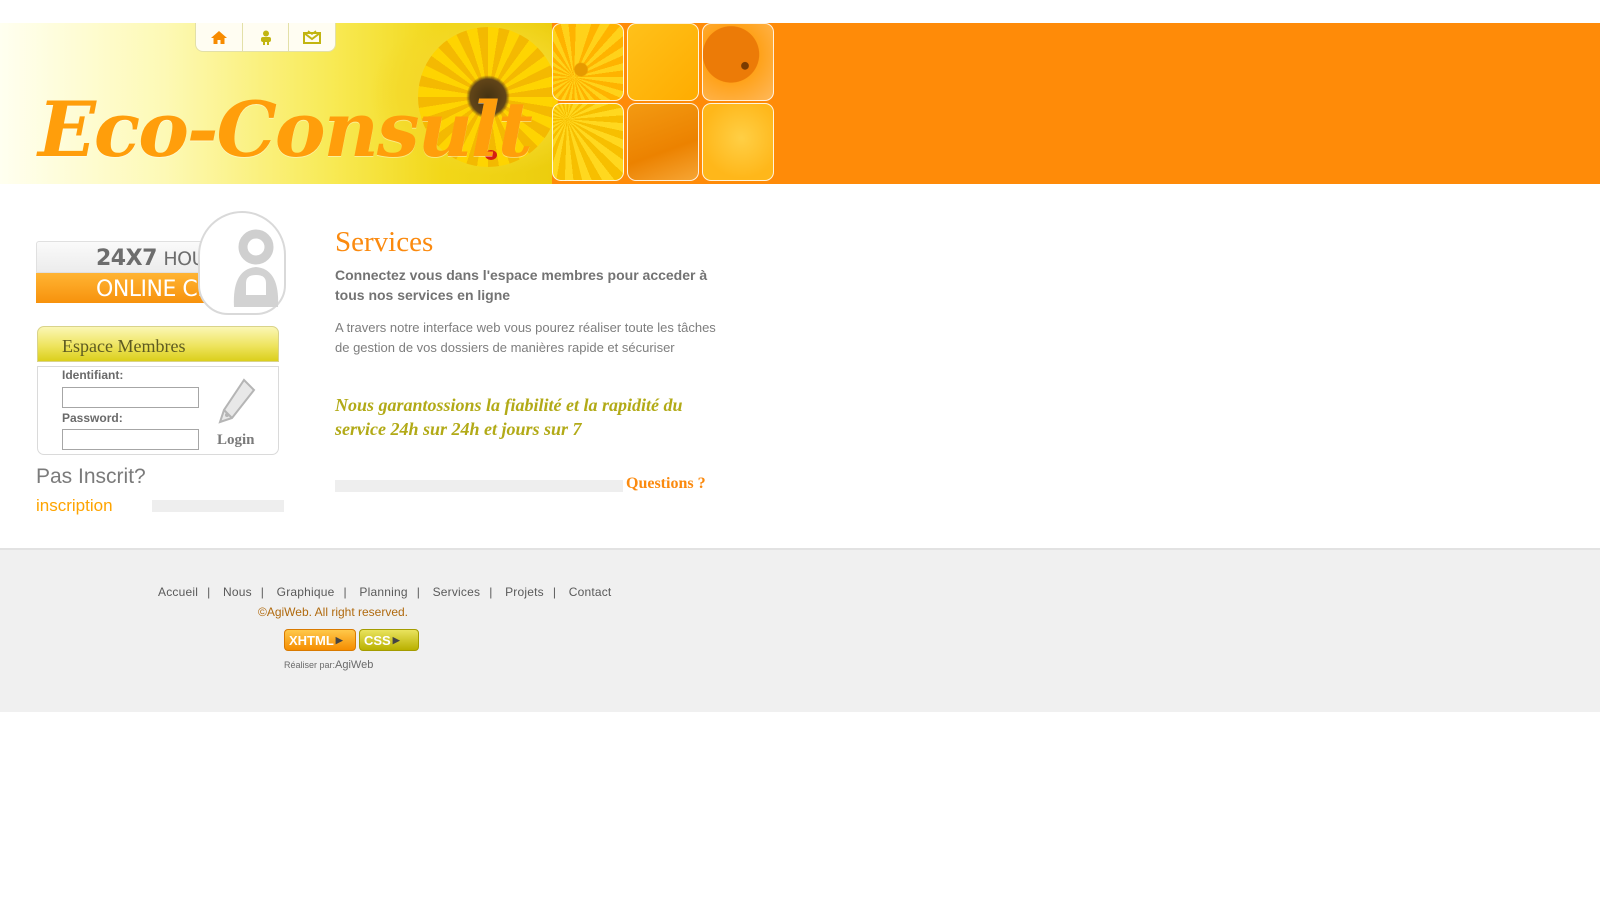  I want to click on nav-about, so click(266, 37).